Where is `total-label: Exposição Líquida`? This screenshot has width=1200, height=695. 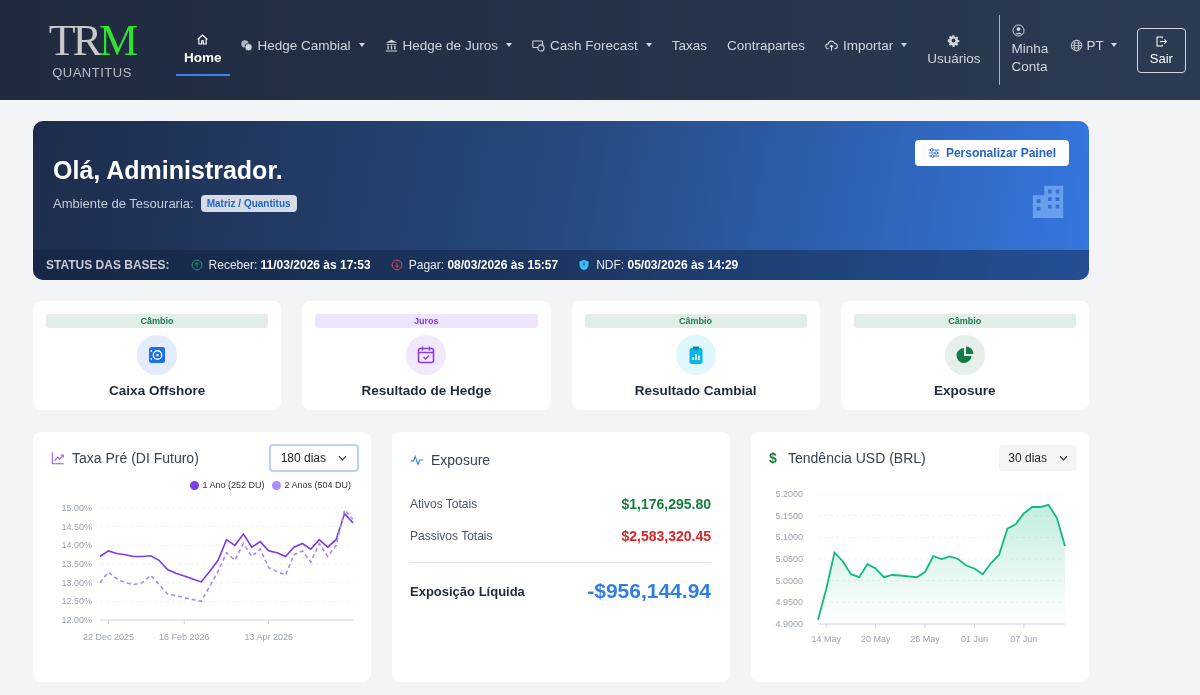 total-label: Exposição Líquida is located at coordinates (467, 591).